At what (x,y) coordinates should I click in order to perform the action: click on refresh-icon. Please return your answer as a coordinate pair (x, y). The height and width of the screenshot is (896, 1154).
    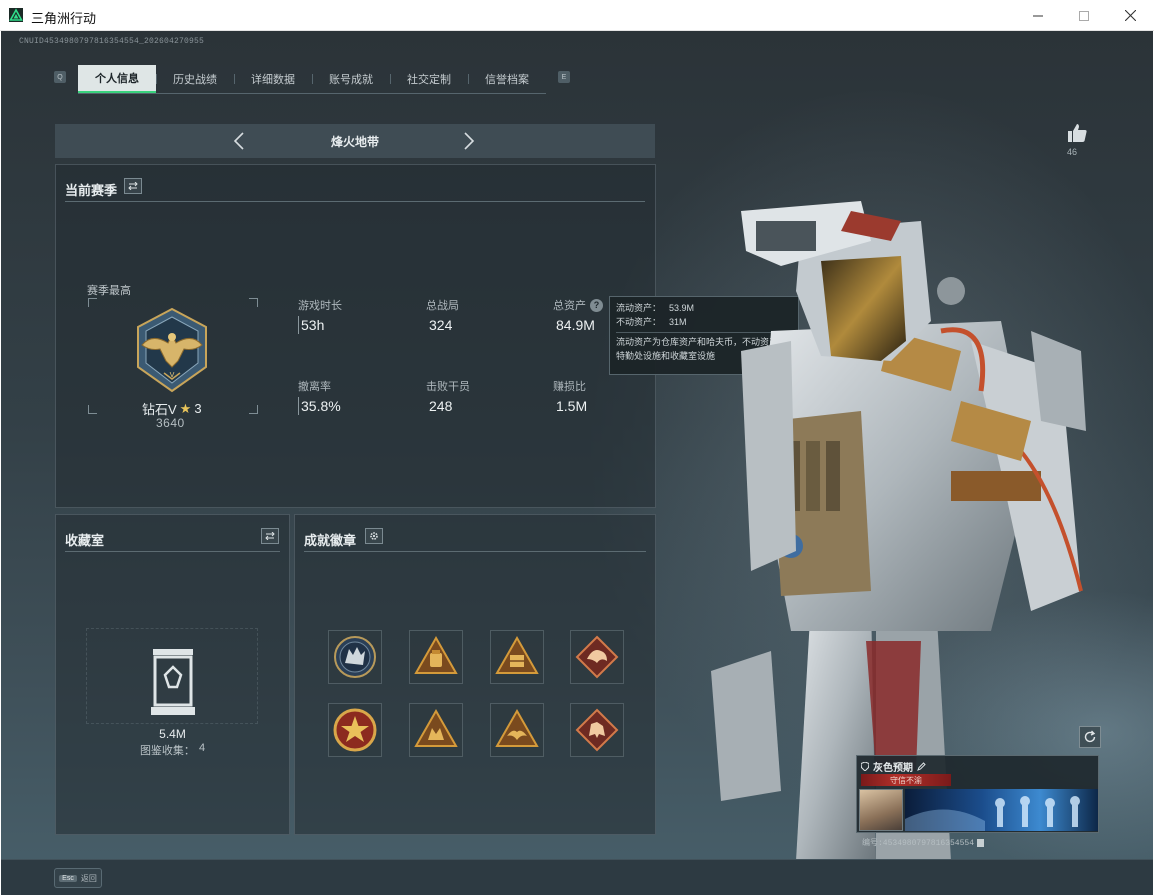
    Looking at the image, I should click on (1090, 736).